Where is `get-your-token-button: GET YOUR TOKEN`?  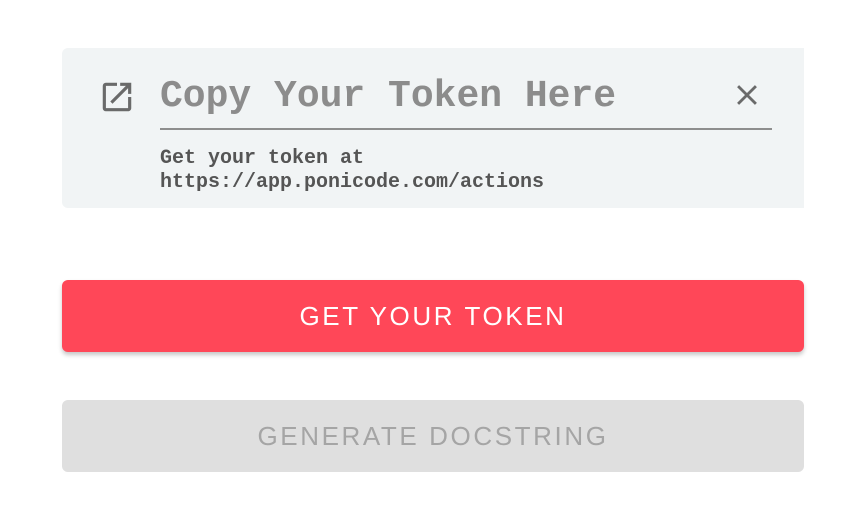
get-your-token-button: GET YOUR TOKEN is located at coordinates (433, 316).